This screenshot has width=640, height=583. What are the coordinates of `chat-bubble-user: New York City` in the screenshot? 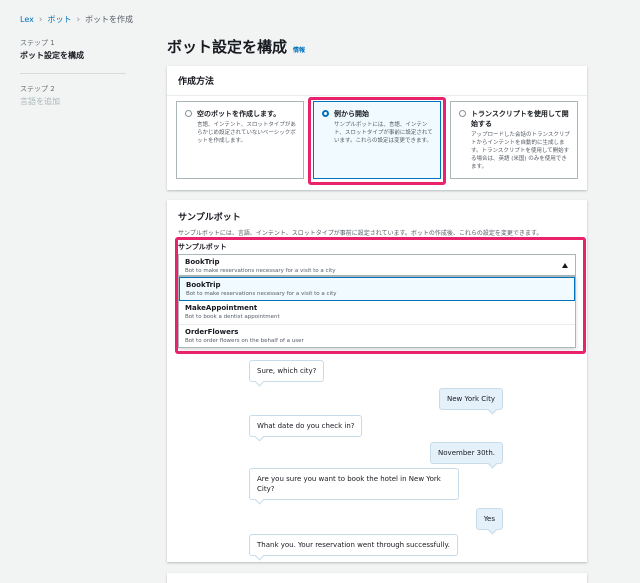 It's located at (471, 399).